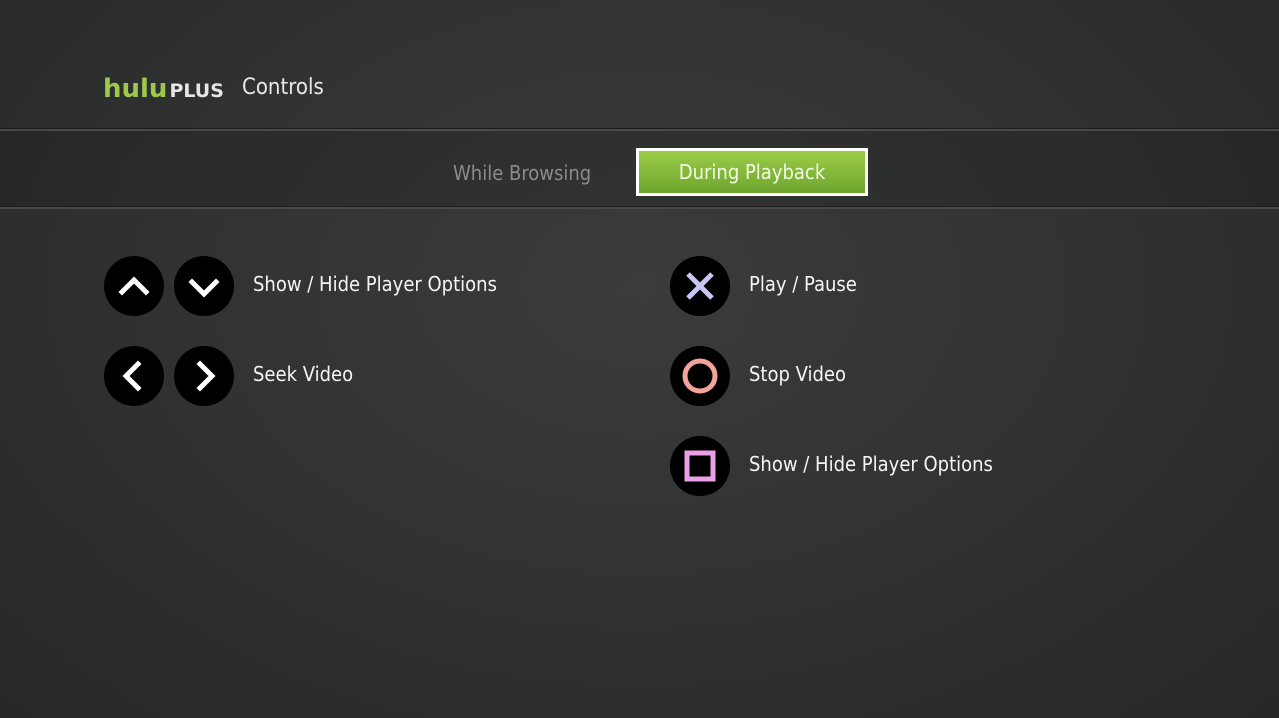  What do you see at coordinates (803, 284) in the screenshot?
I see `control-label: Play / Pause` at bounding box center [803, 284].